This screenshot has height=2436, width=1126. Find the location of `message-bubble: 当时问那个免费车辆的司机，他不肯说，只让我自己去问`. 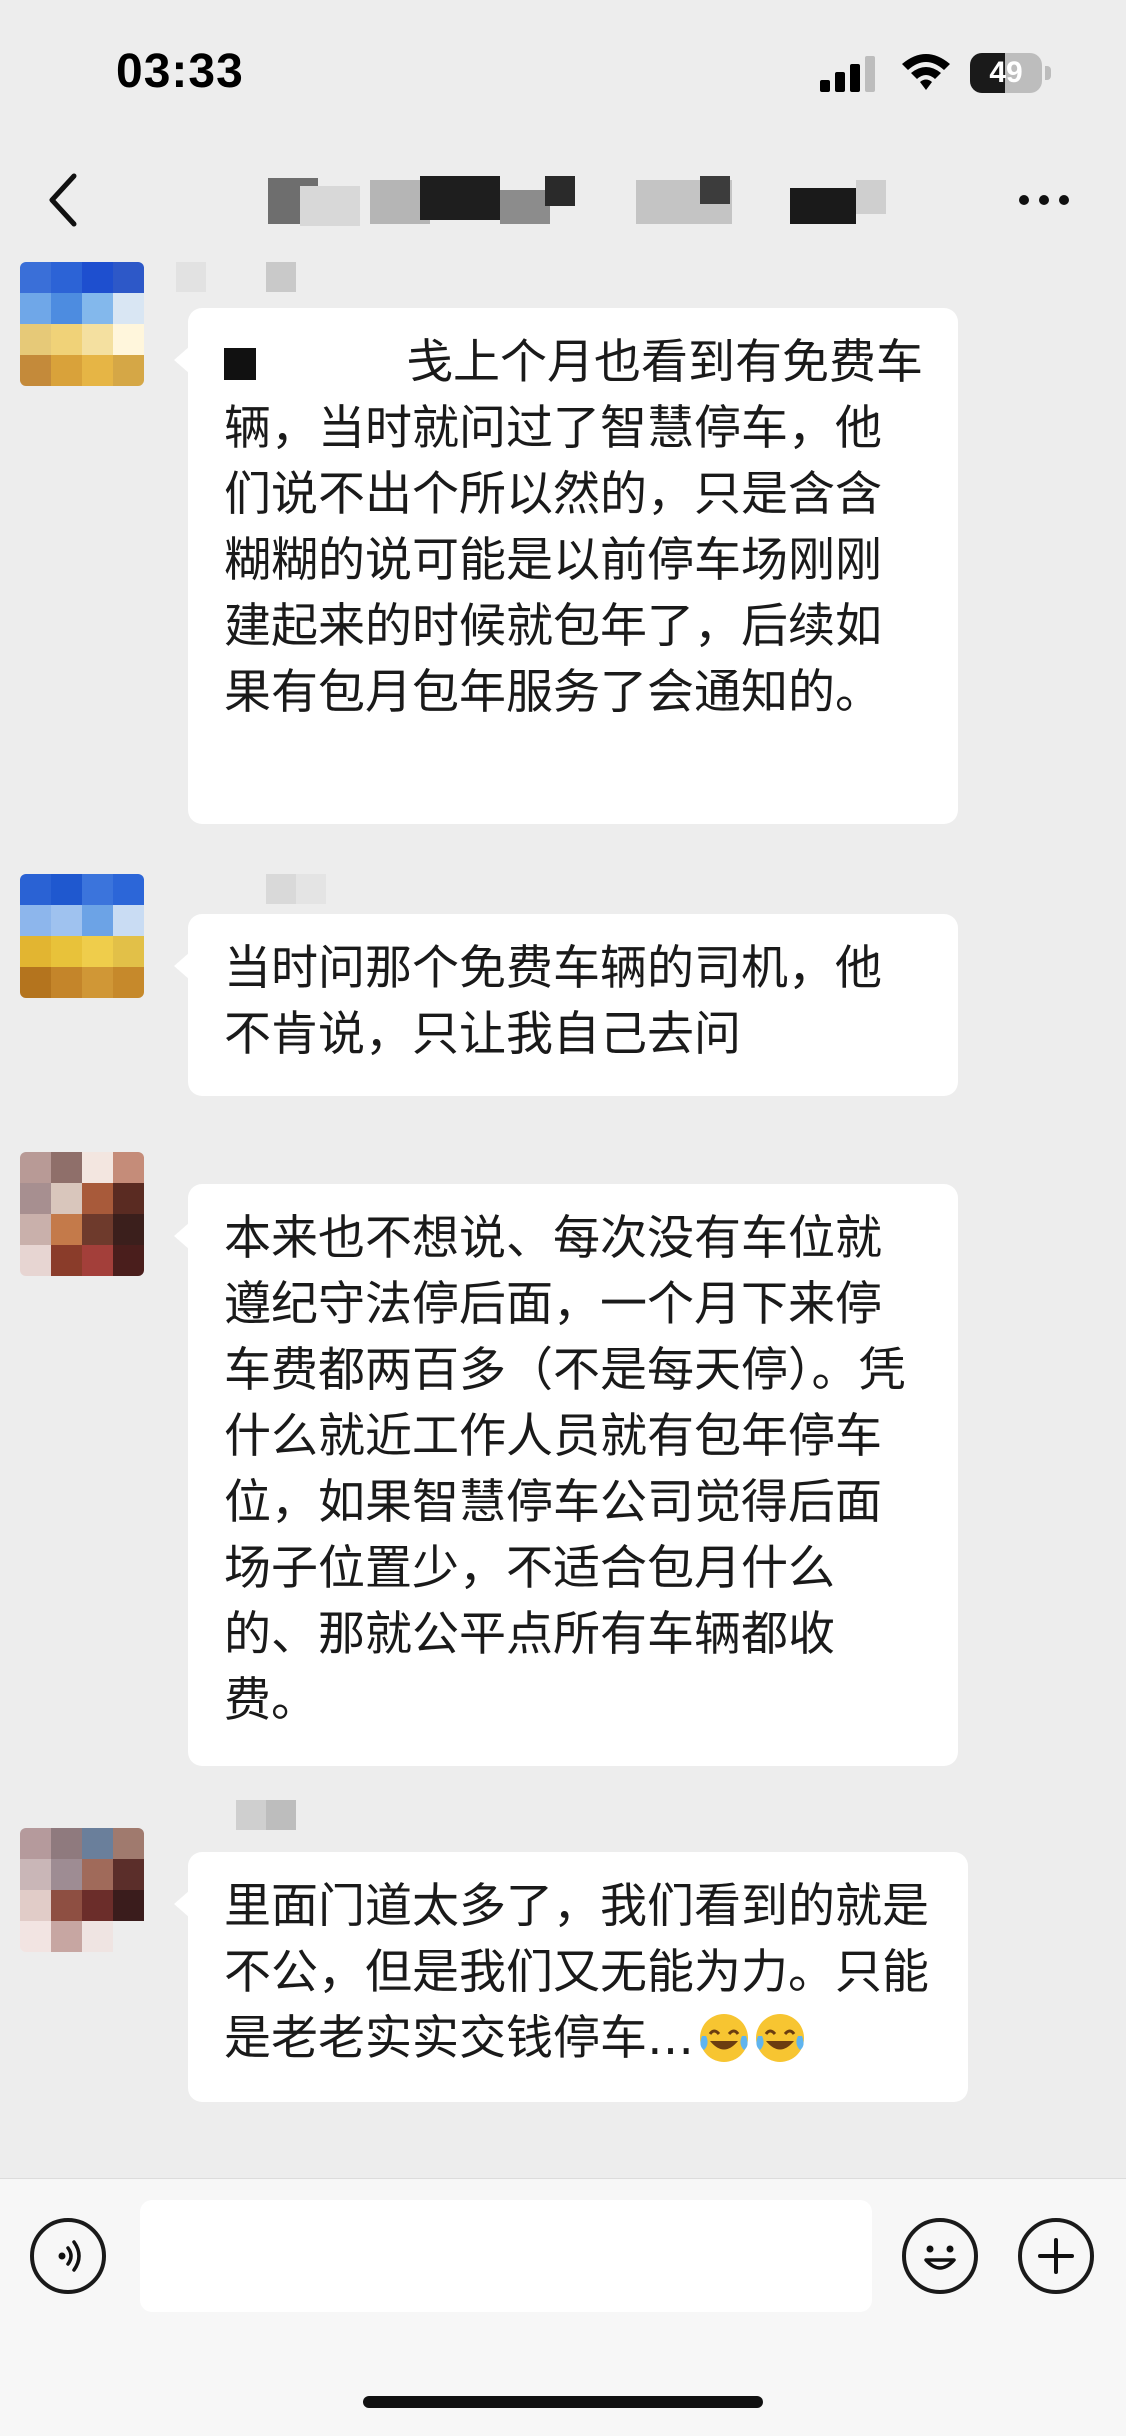

message-bubble: 当时问那个免费车辆的司机，他不肯说，只让我自己去问 is located at coordinates (566, 1005).